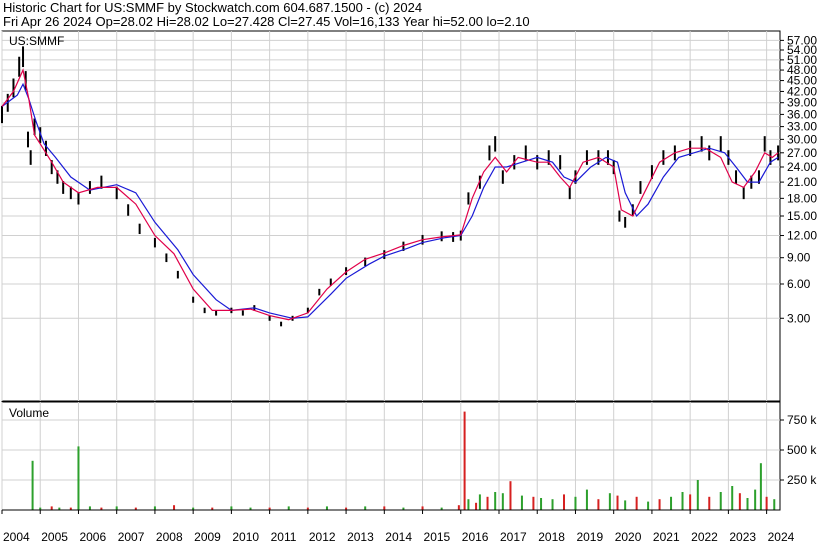 The width and height of the screenshot is (830, 543). Describe the element at coordinates (360, 536) in the screenshot. I see `x-tick-label: 2013` at that location.